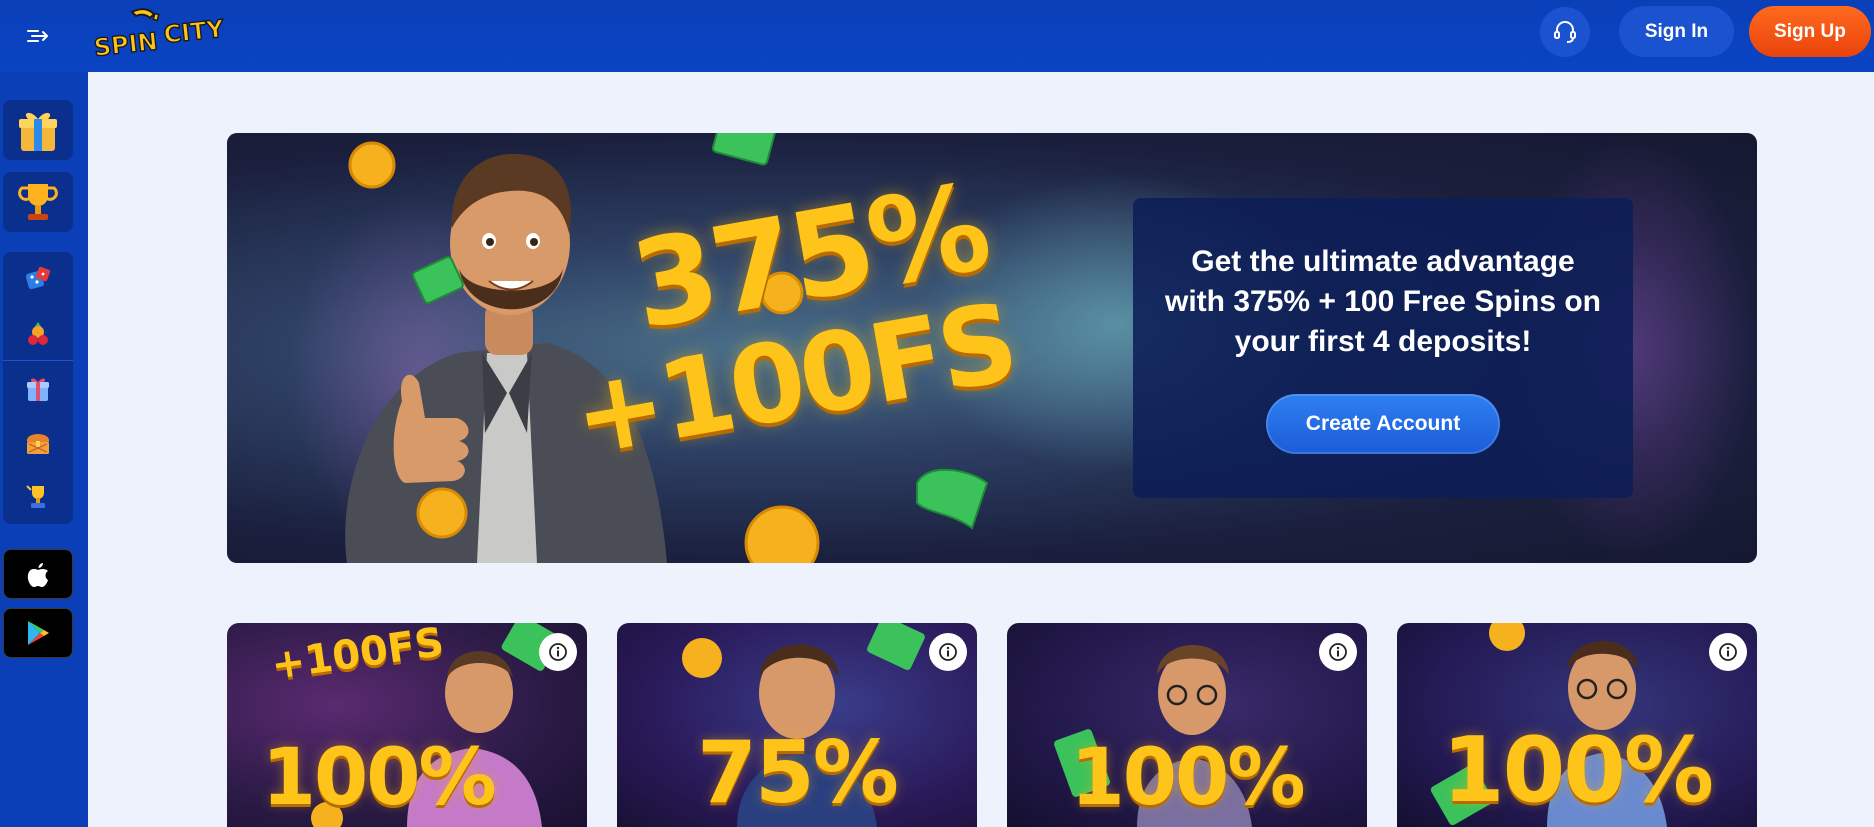  I want to click on promo-card-1: +100FS 100%, so click(407, 725).